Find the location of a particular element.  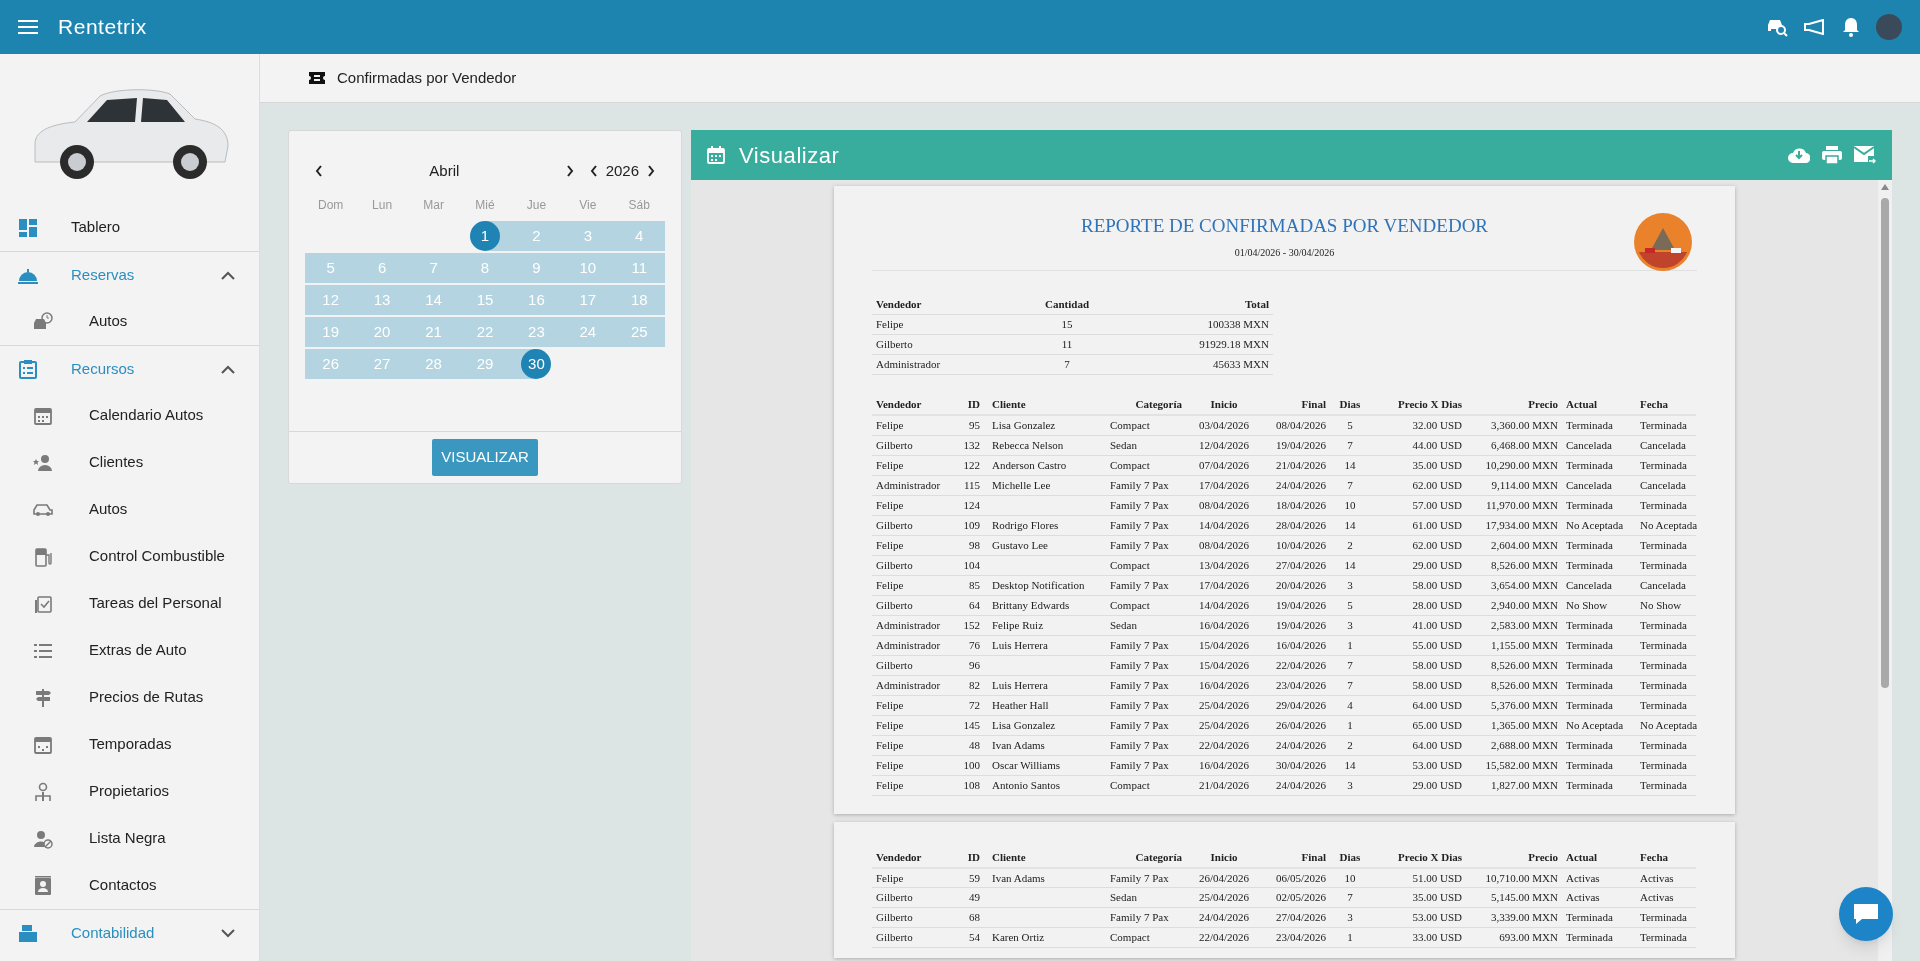

chevron-down-icon is located at coordinates (228, 933).